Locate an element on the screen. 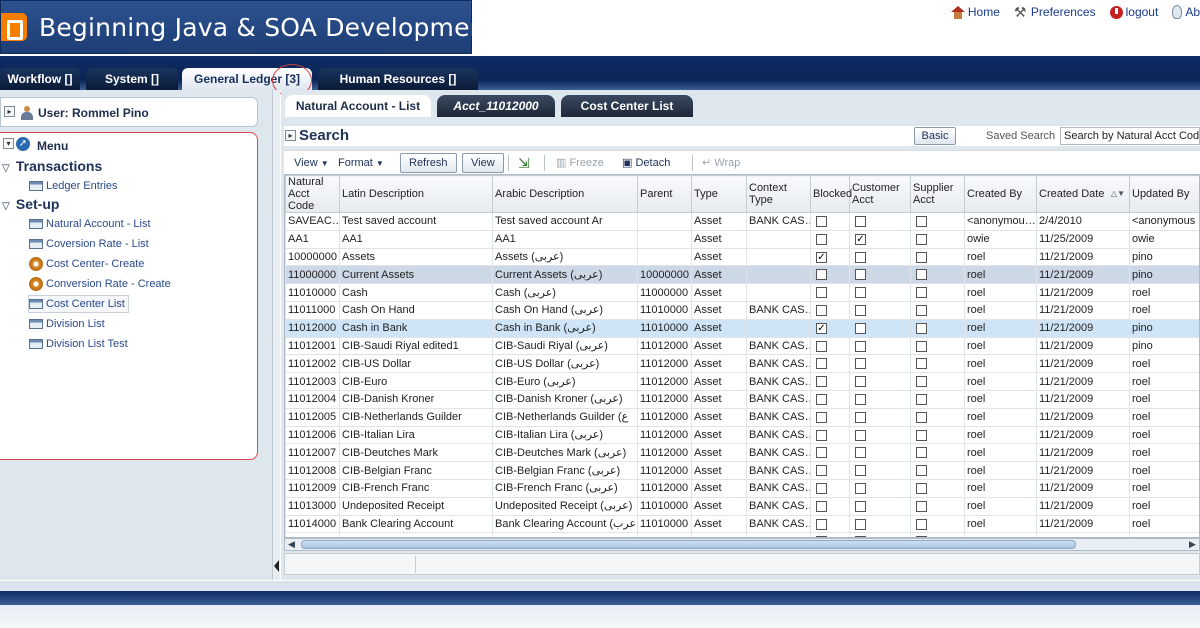  scroll-left-icon: ◀ is located at coordinates (291, 544).